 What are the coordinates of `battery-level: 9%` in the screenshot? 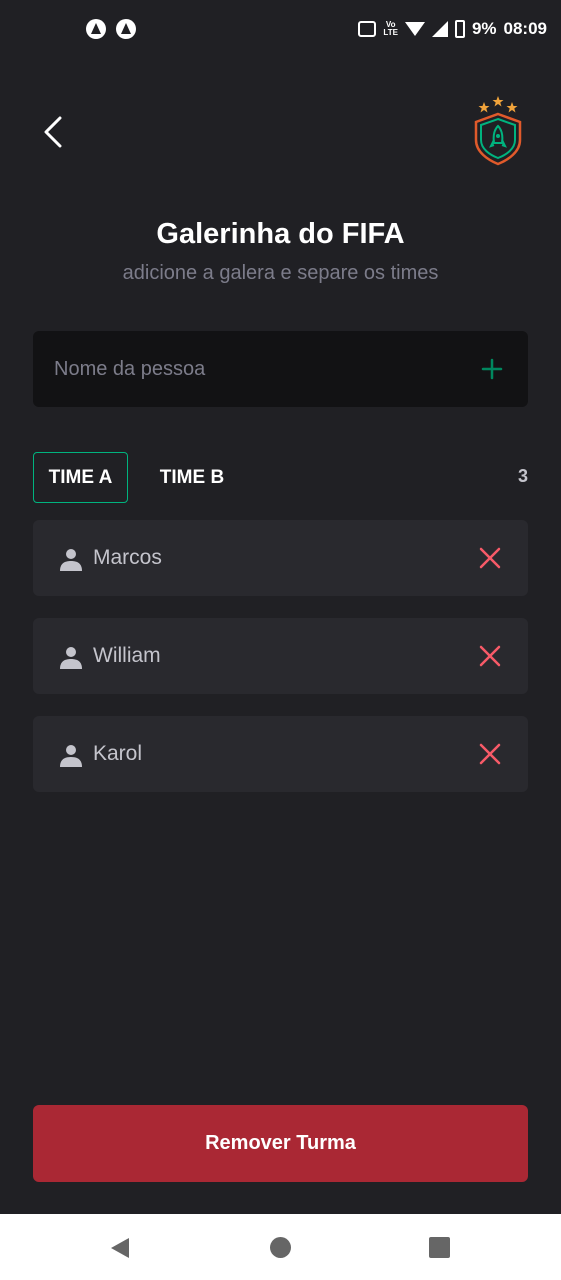 It's located at (484, 28).